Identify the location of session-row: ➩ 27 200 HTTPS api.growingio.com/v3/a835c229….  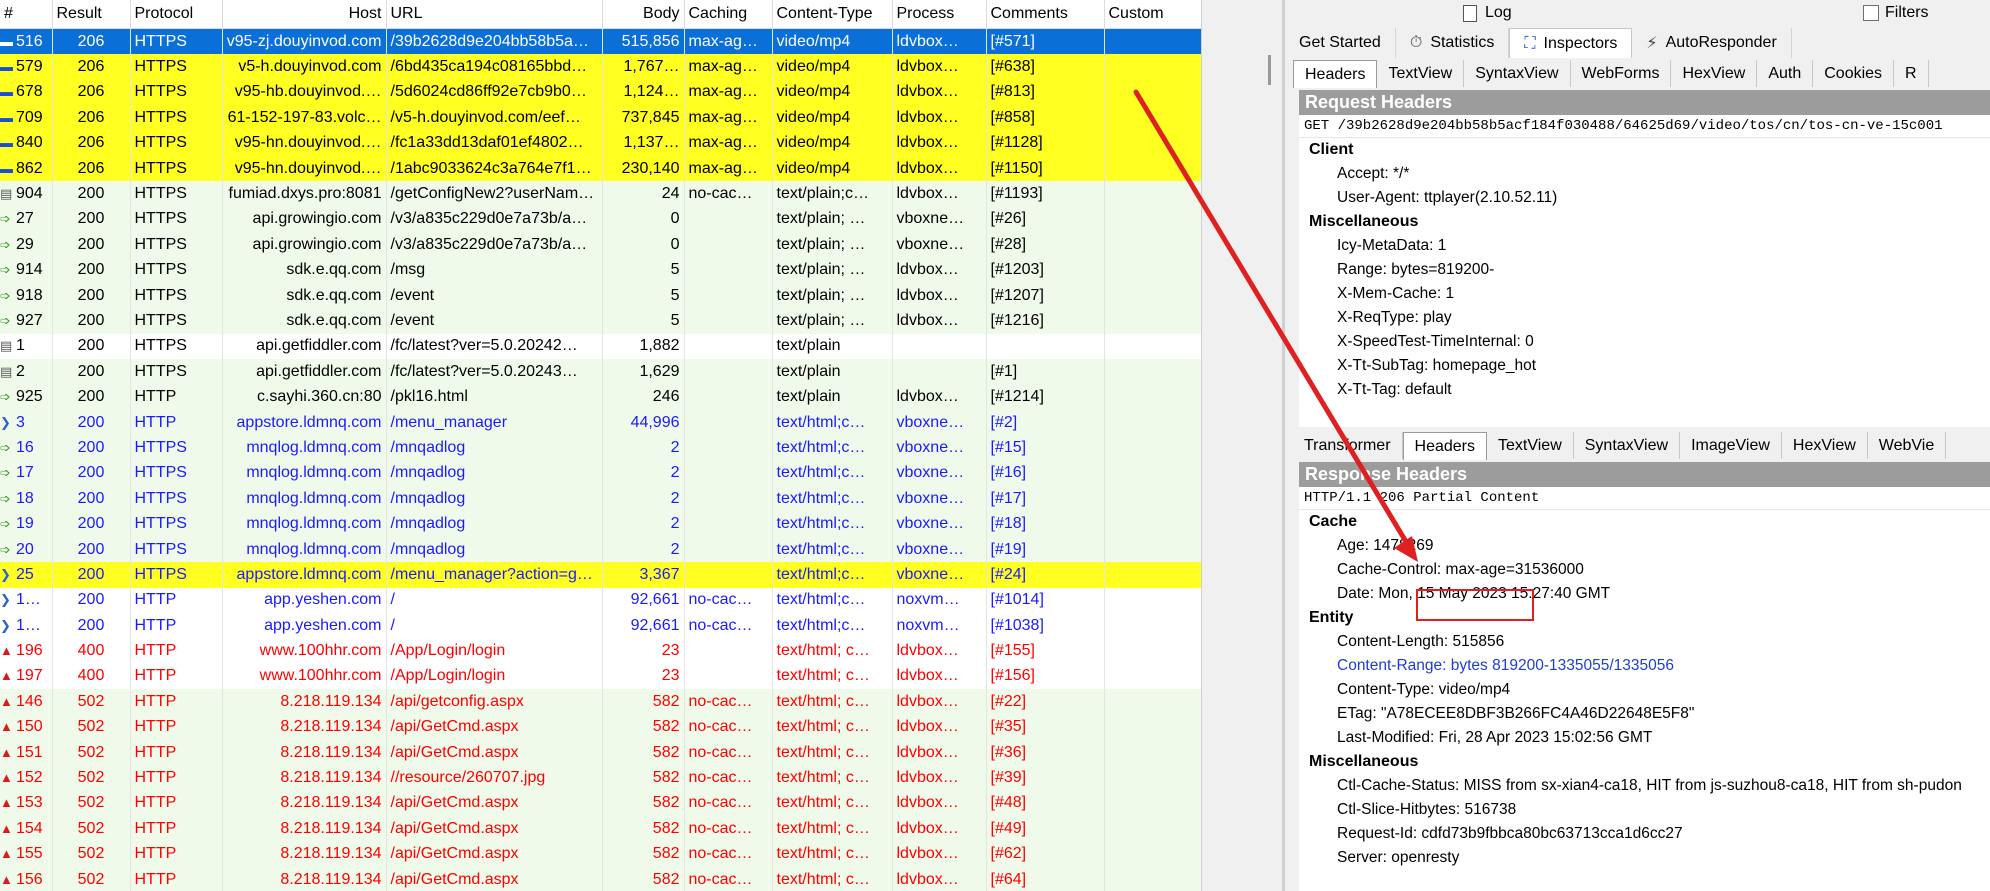
(600, 219).